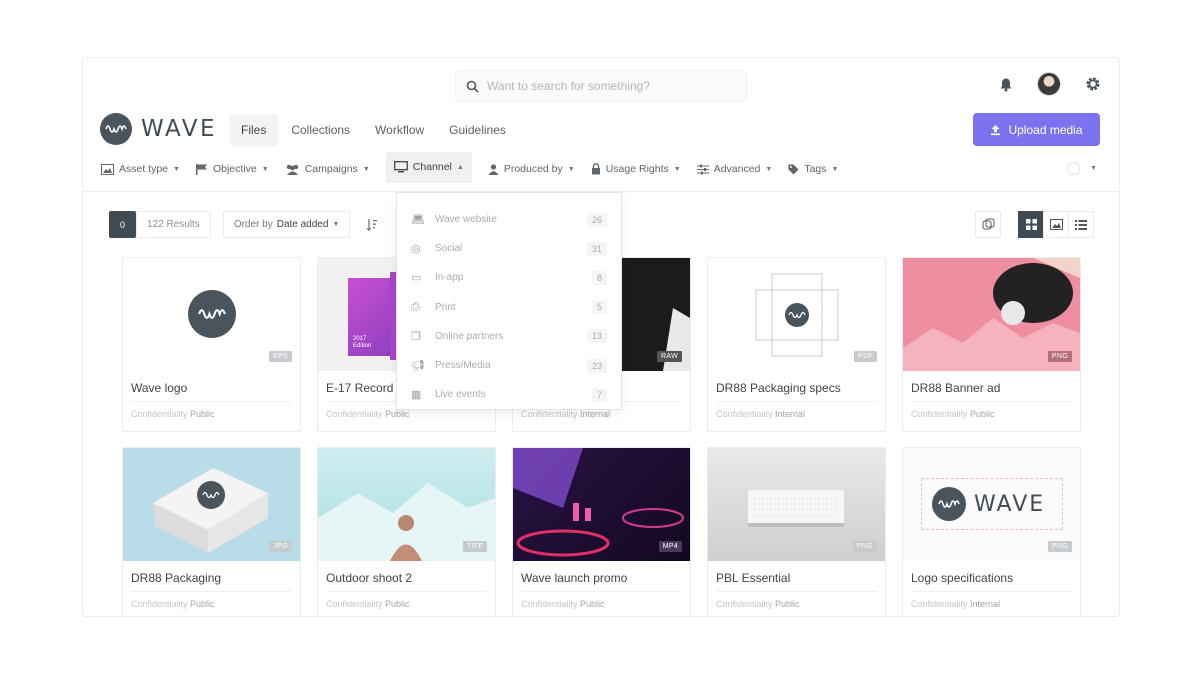 Image resolution: width=1200 pixels, height=675 pixels. Describe the element at coordinates (1031, 224) in the screenshot. I see `grid-view-button` at that location.